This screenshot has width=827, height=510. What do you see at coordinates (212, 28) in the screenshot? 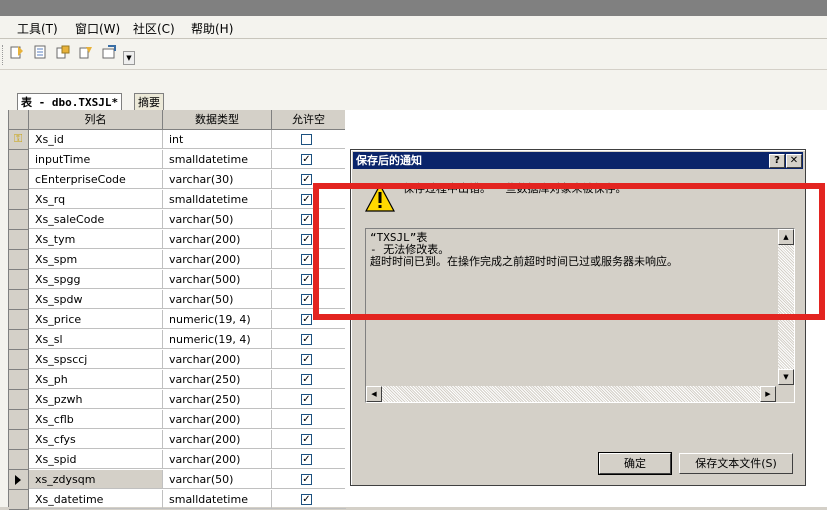
I see `menu-help: 帮助(H)` at bounding box center [212, 28].